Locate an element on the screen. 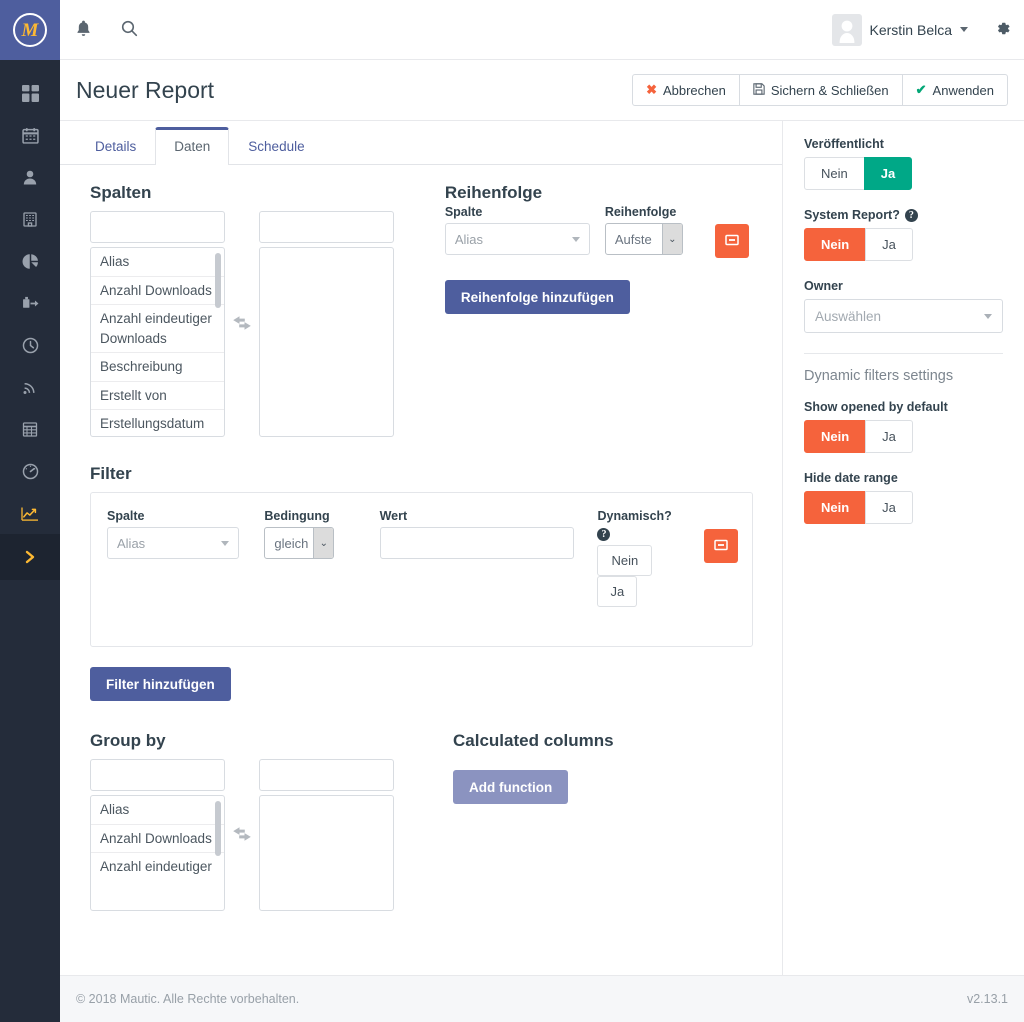 This screenshot has width=1024, height=1022. owner-label: Owner is located at coordinates (903, 286).